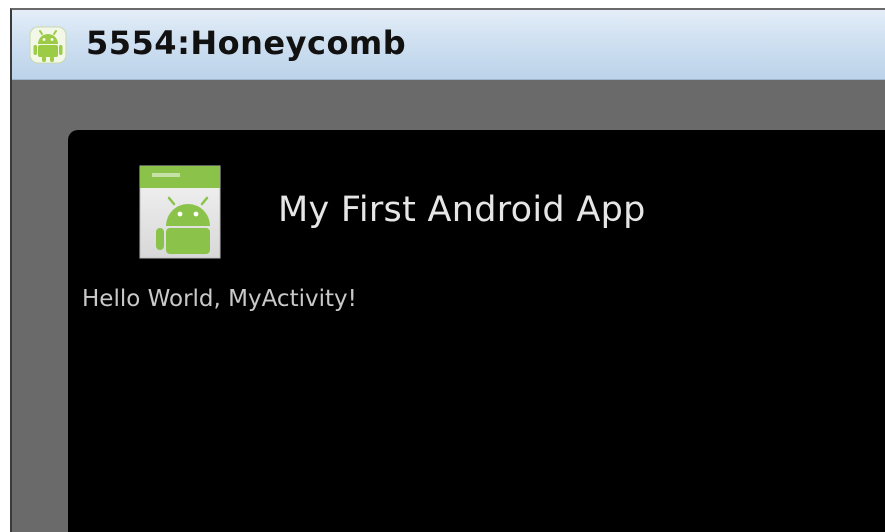  What do you see at coordinates (448, 45) in the screenshot?
I see `window-titlebar: 5554:Honeycomb` at bounding box center [448, 45].